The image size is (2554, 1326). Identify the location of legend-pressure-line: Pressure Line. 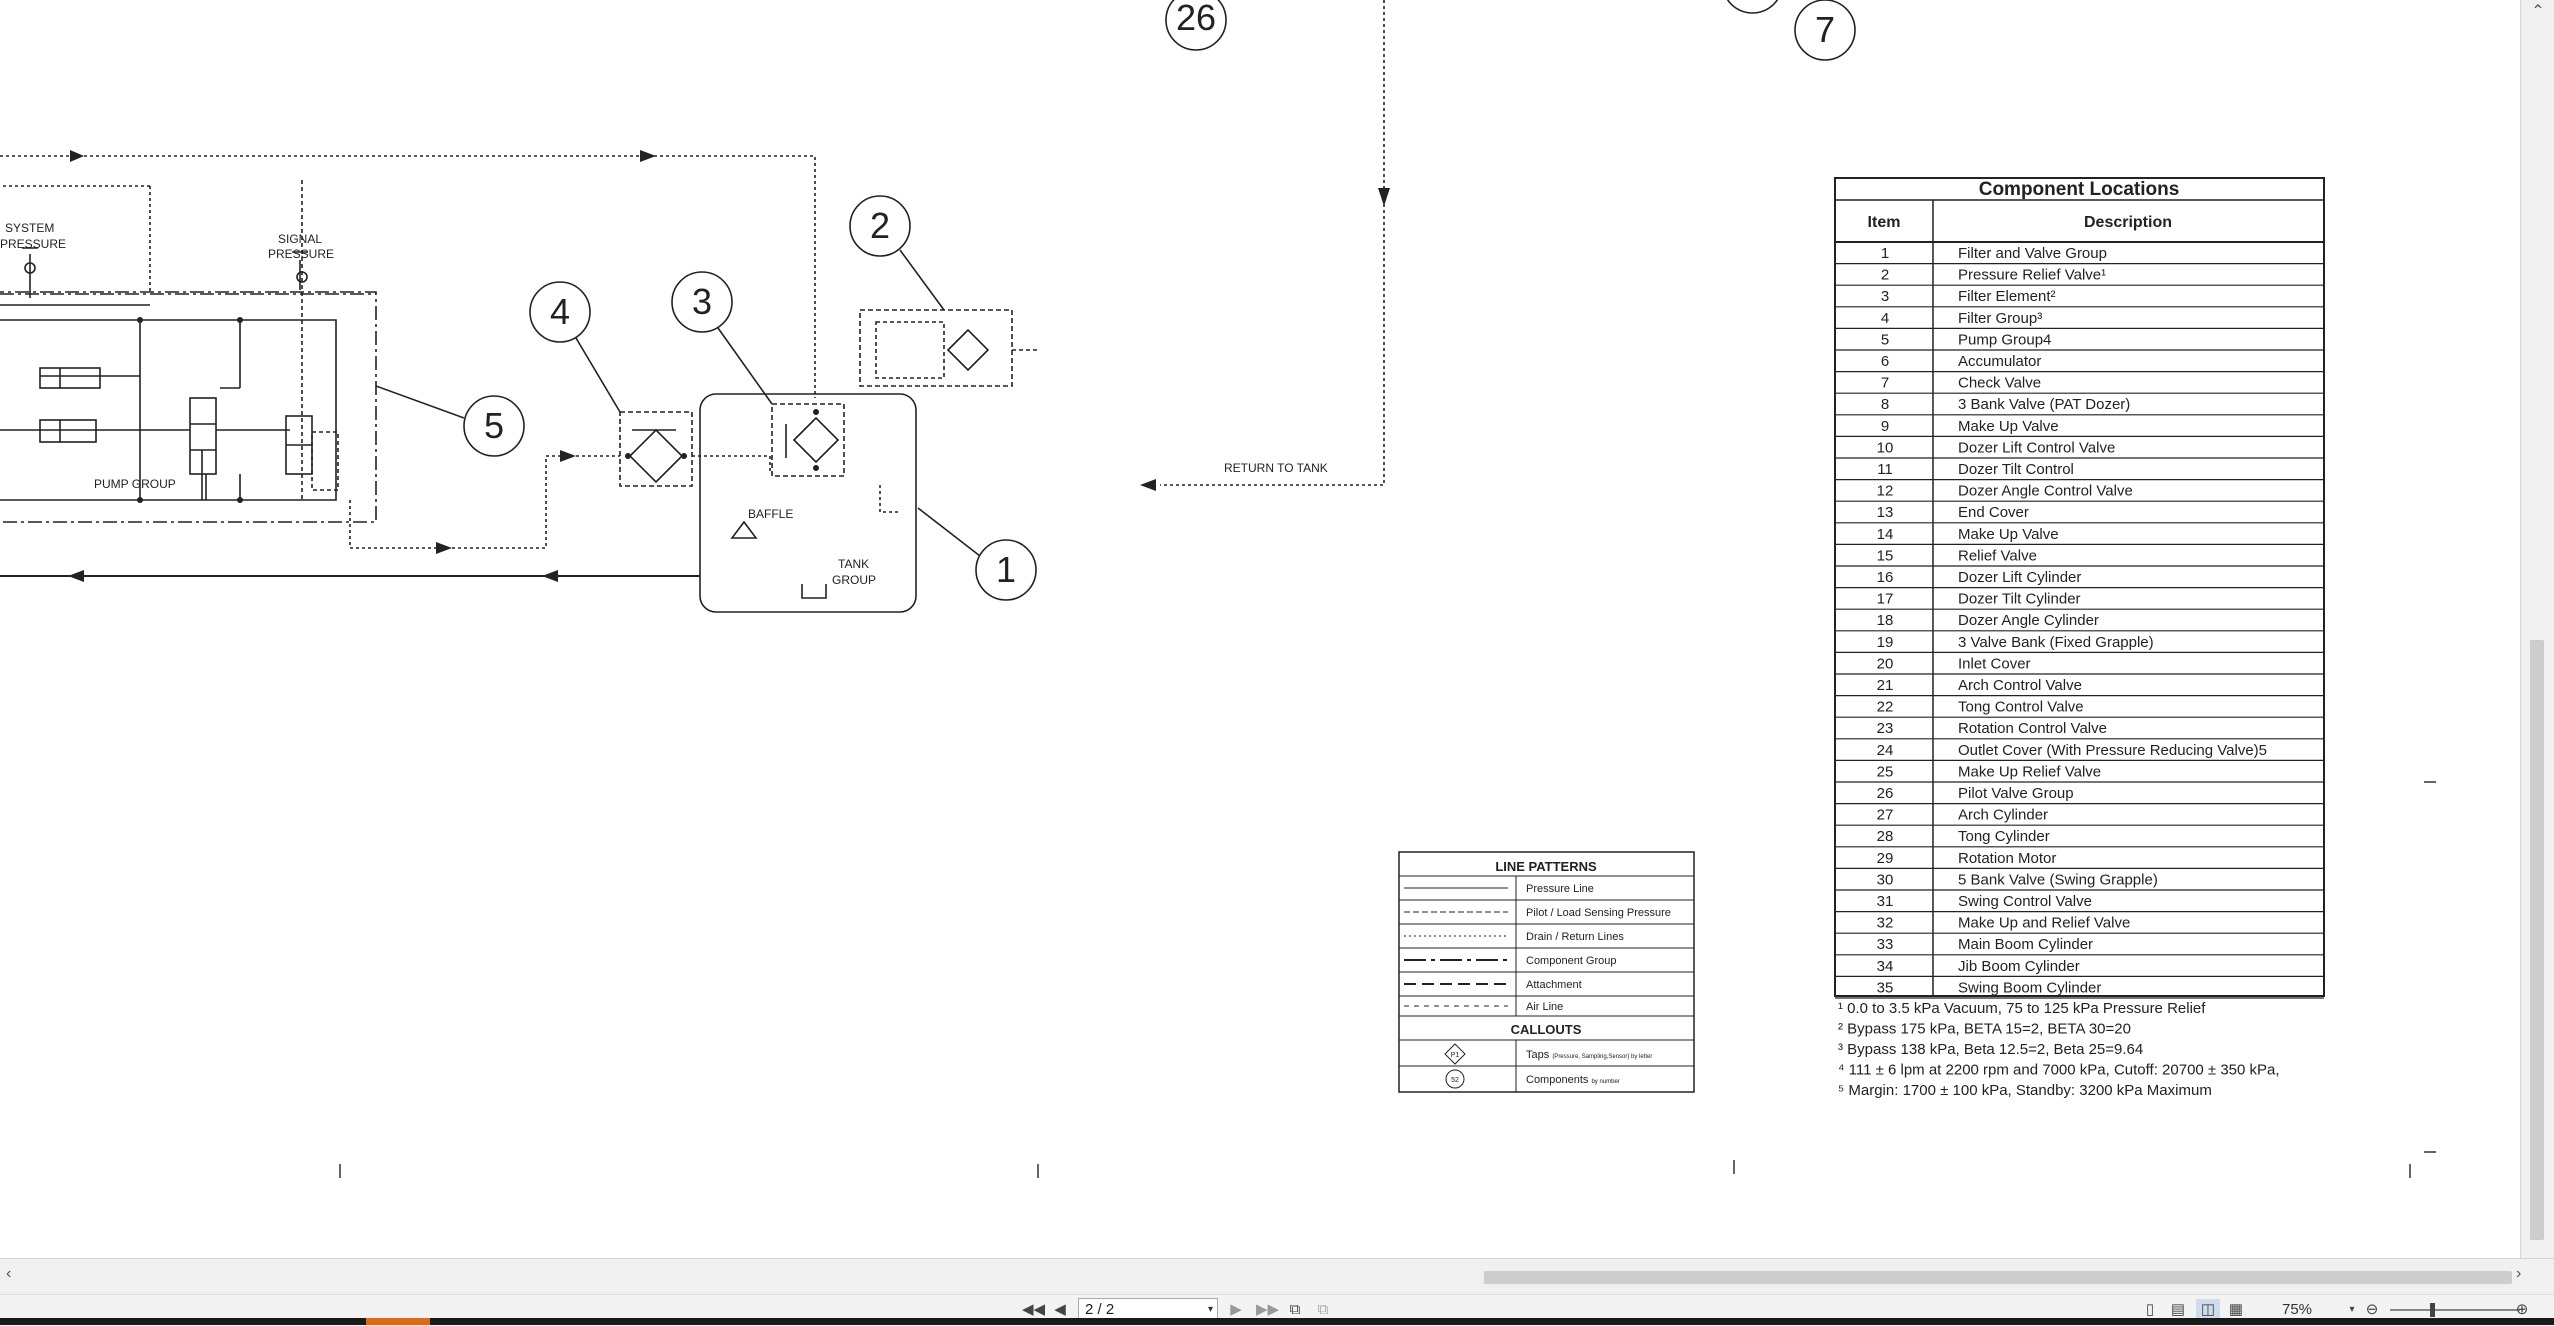
(1560, 889).